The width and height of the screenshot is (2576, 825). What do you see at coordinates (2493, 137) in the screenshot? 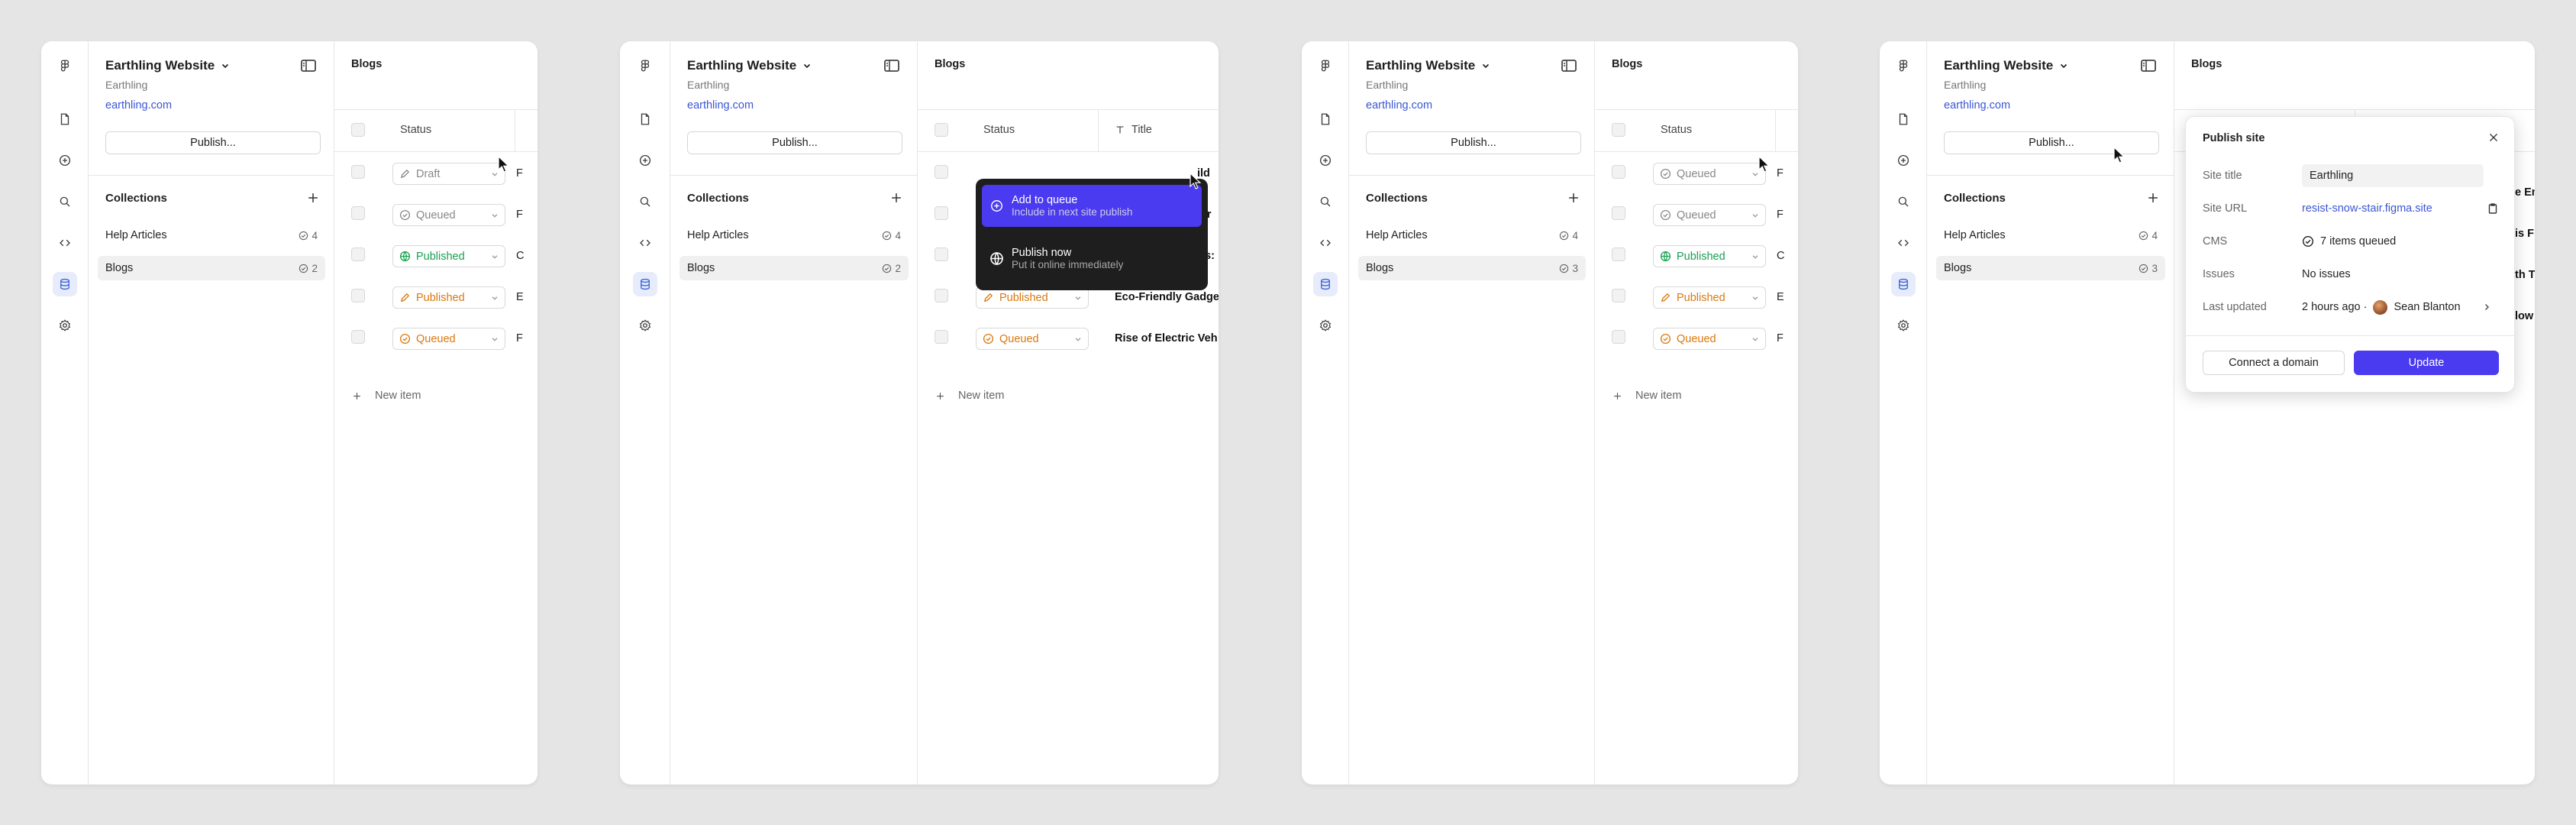
I see `close-icon` at bounding box center [2493, 137].